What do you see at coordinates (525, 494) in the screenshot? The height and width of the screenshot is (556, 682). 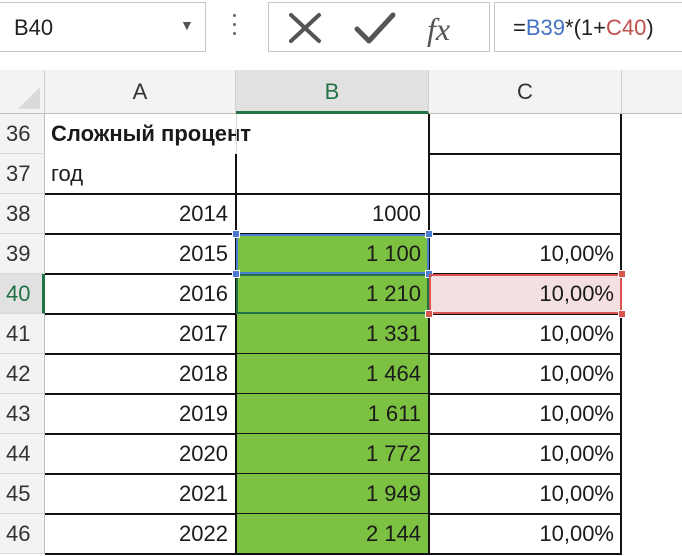 I see `cell-c-45: 10,00%` at bounding box center [525, 494].